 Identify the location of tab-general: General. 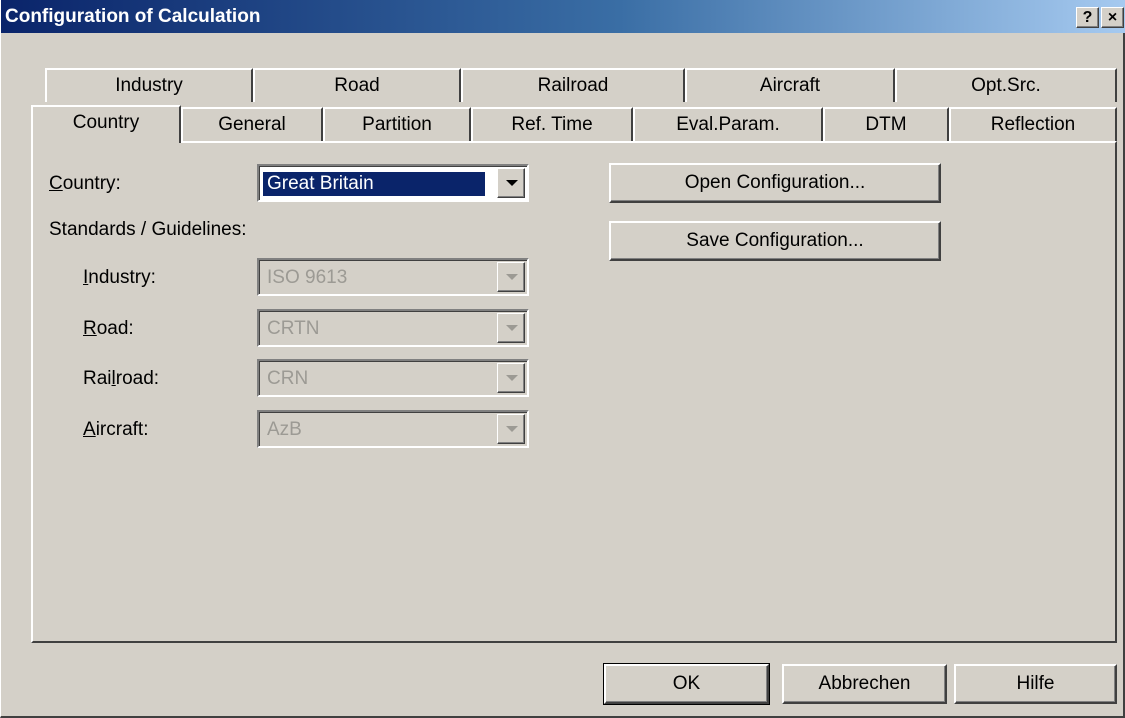
(252, 124).